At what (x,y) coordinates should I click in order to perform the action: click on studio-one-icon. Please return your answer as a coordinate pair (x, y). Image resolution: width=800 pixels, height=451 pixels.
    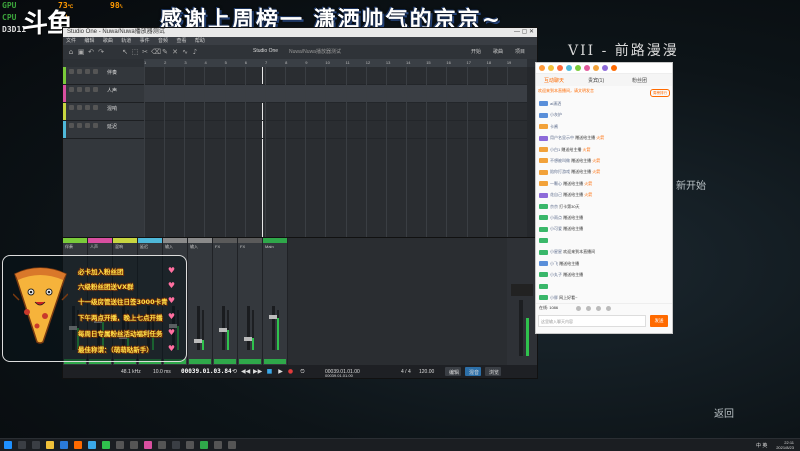
    Looking at the image, I should click on (176, 445).